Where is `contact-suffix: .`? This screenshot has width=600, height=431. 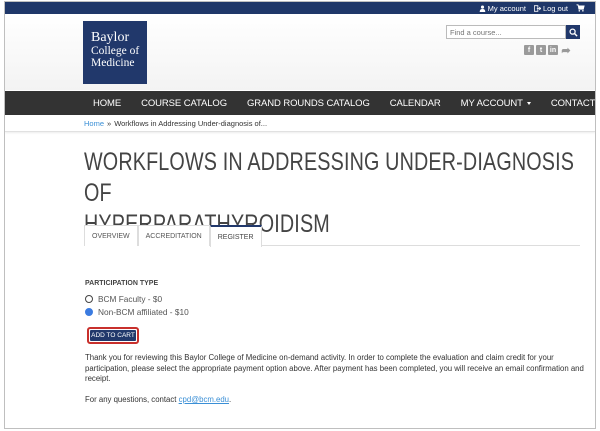 contact-suffix: . is located at coordinates (230, 399).